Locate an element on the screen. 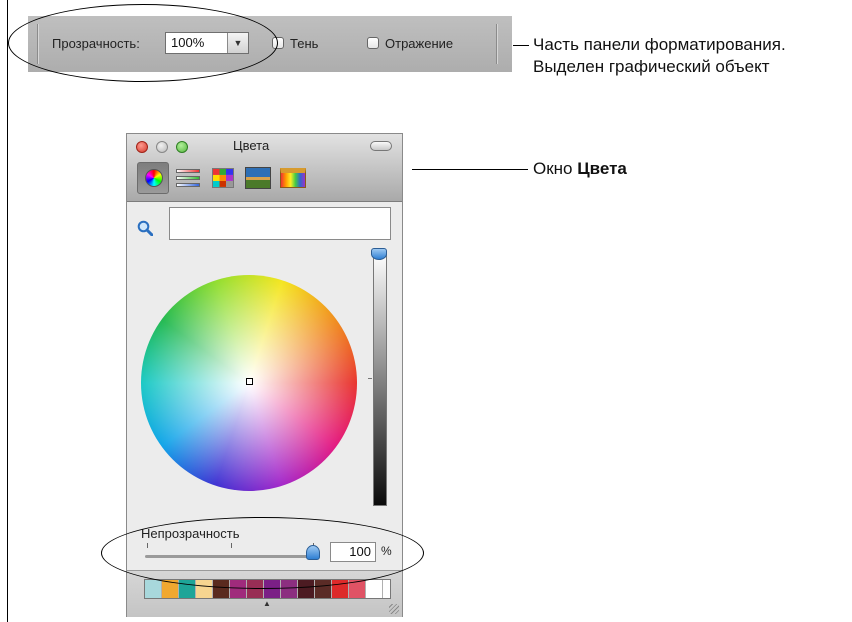  window-title: Цвета is located at coordinates (251, 145).